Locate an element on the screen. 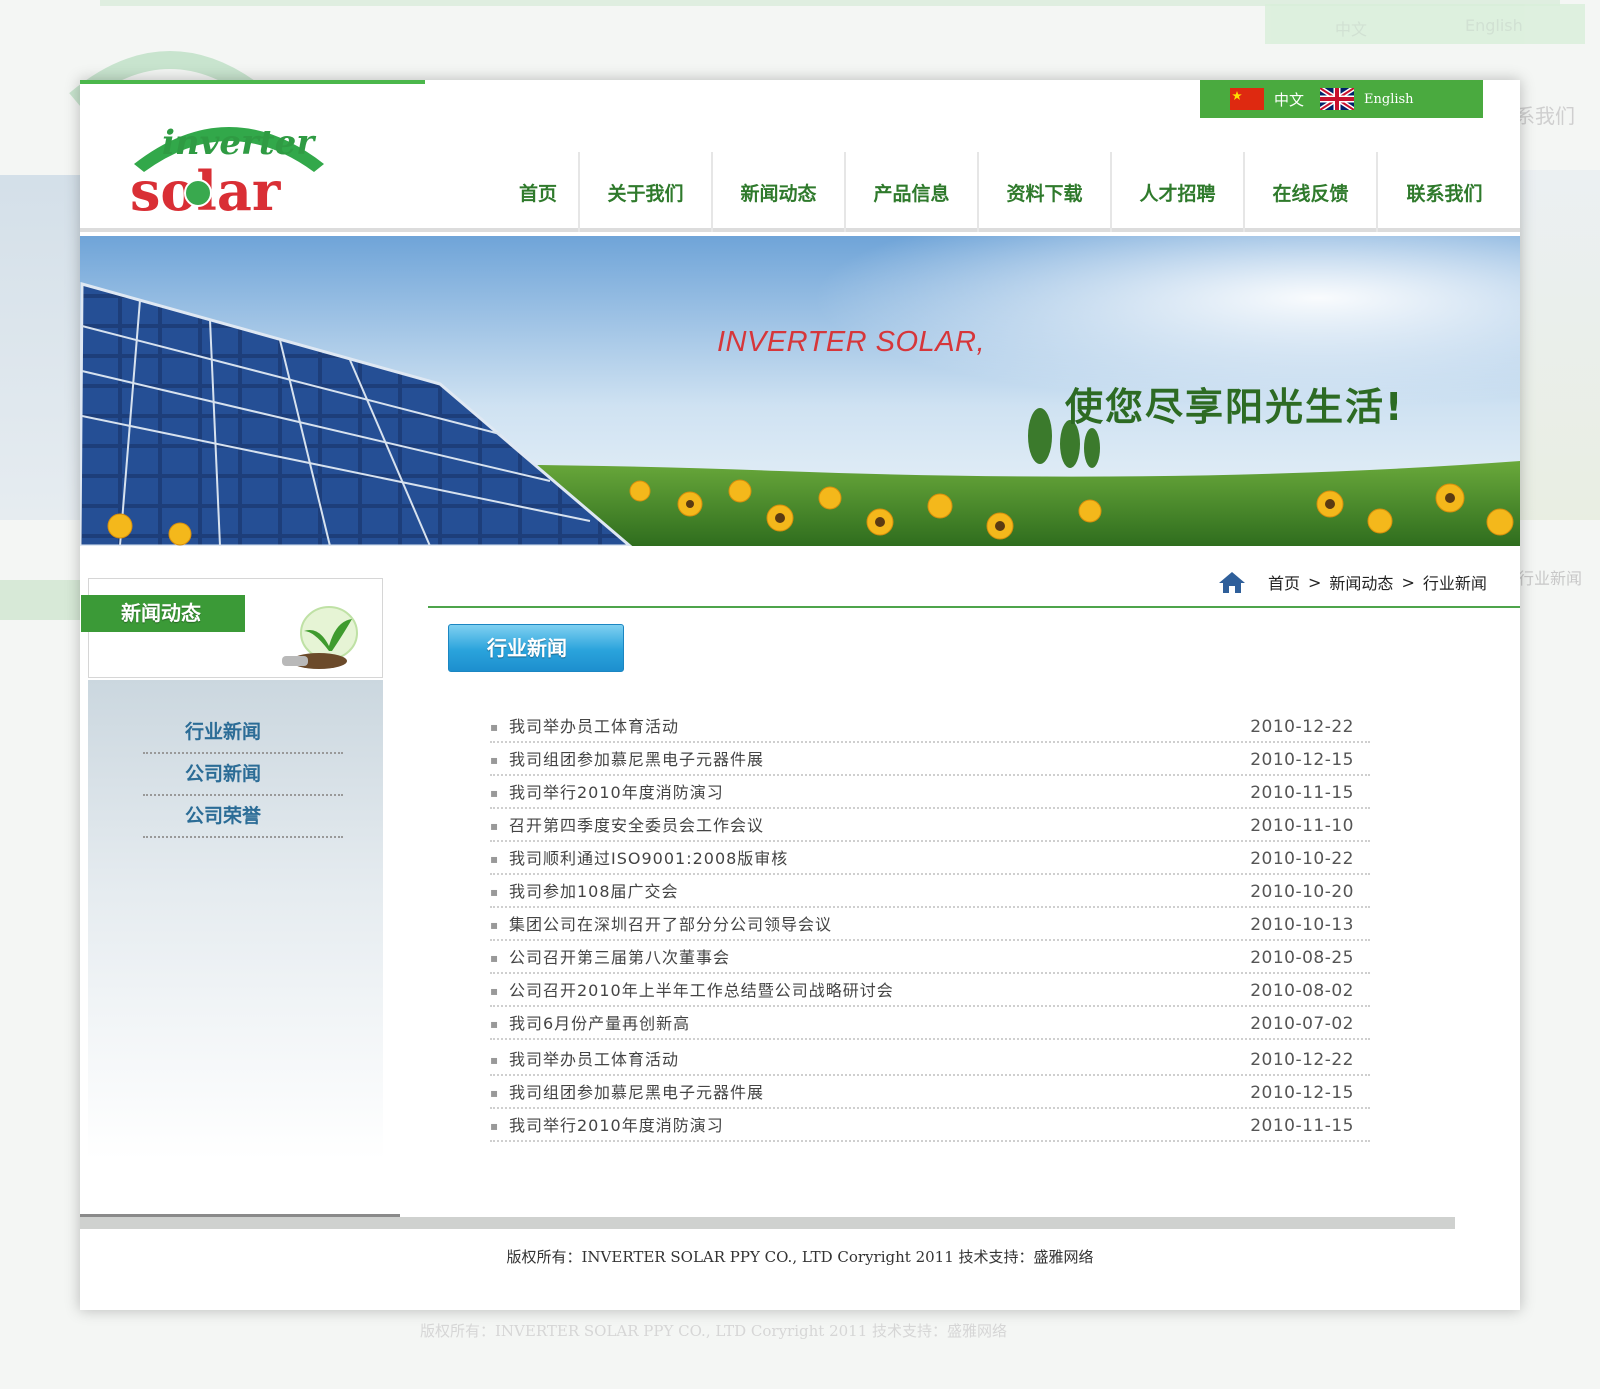  nav-item-feedback: 在线反馈 is located at coordinates (1311, 192).